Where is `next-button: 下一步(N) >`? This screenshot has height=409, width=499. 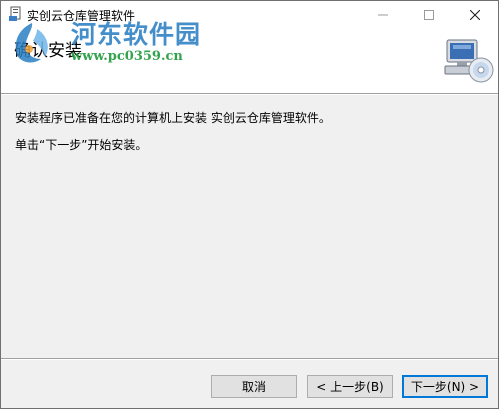
next-button: 下一步(N) > is located at coordinates (445, 386).